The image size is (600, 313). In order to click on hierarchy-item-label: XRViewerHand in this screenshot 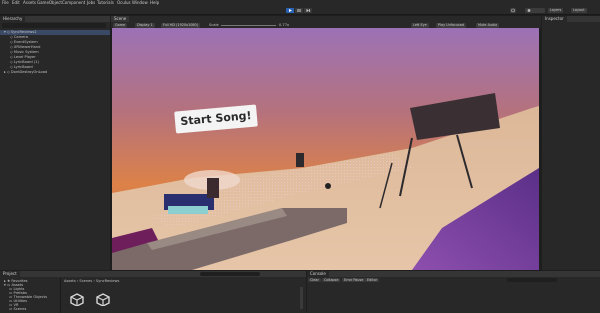, I will do `click(27, 47)`.